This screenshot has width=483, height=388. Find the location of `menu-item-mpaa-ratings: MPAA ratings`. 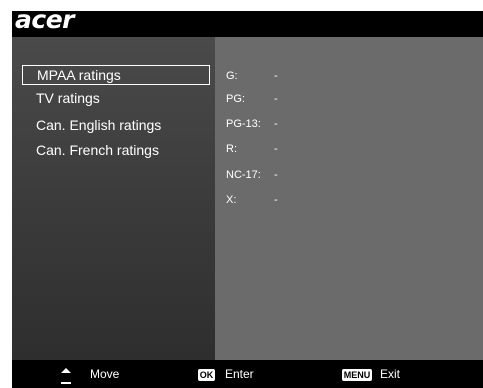

menu-item-mpaa-ratings: MPAA ratings is located at coordinates (116, 75).